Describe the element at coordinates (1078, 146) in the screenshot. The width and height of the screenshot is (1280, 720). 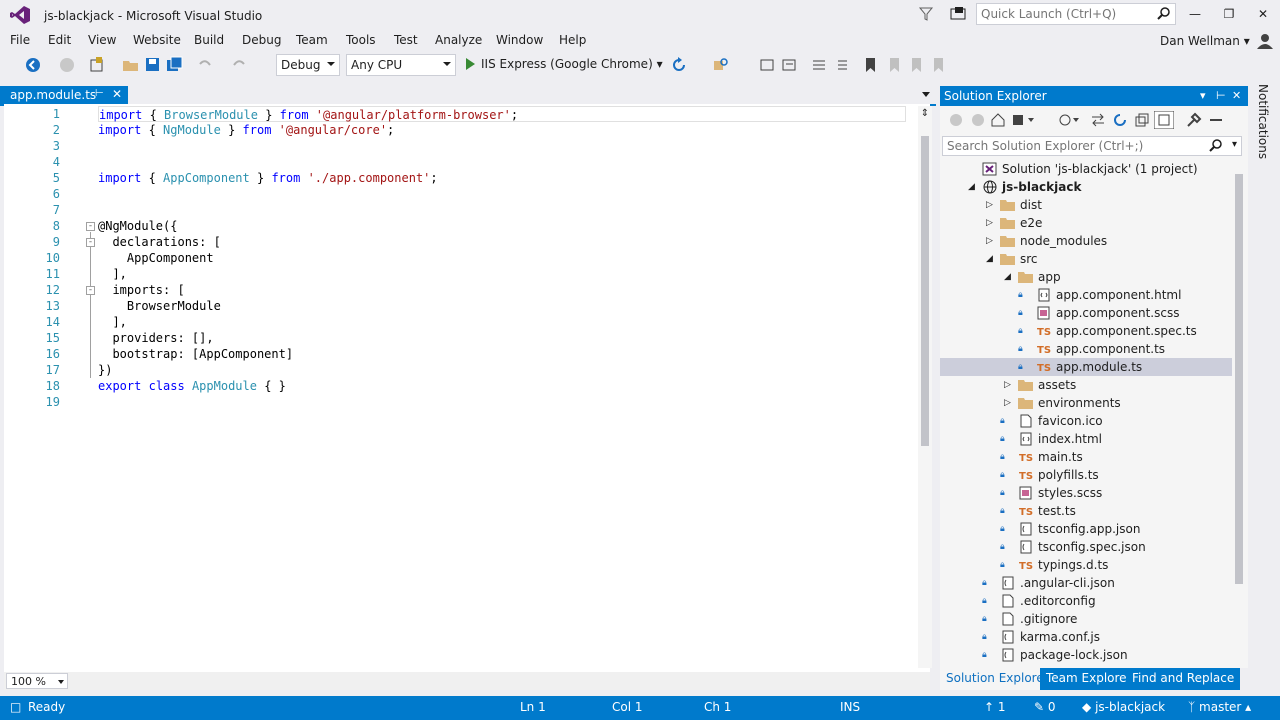
I see `solution-search-input` at that location.